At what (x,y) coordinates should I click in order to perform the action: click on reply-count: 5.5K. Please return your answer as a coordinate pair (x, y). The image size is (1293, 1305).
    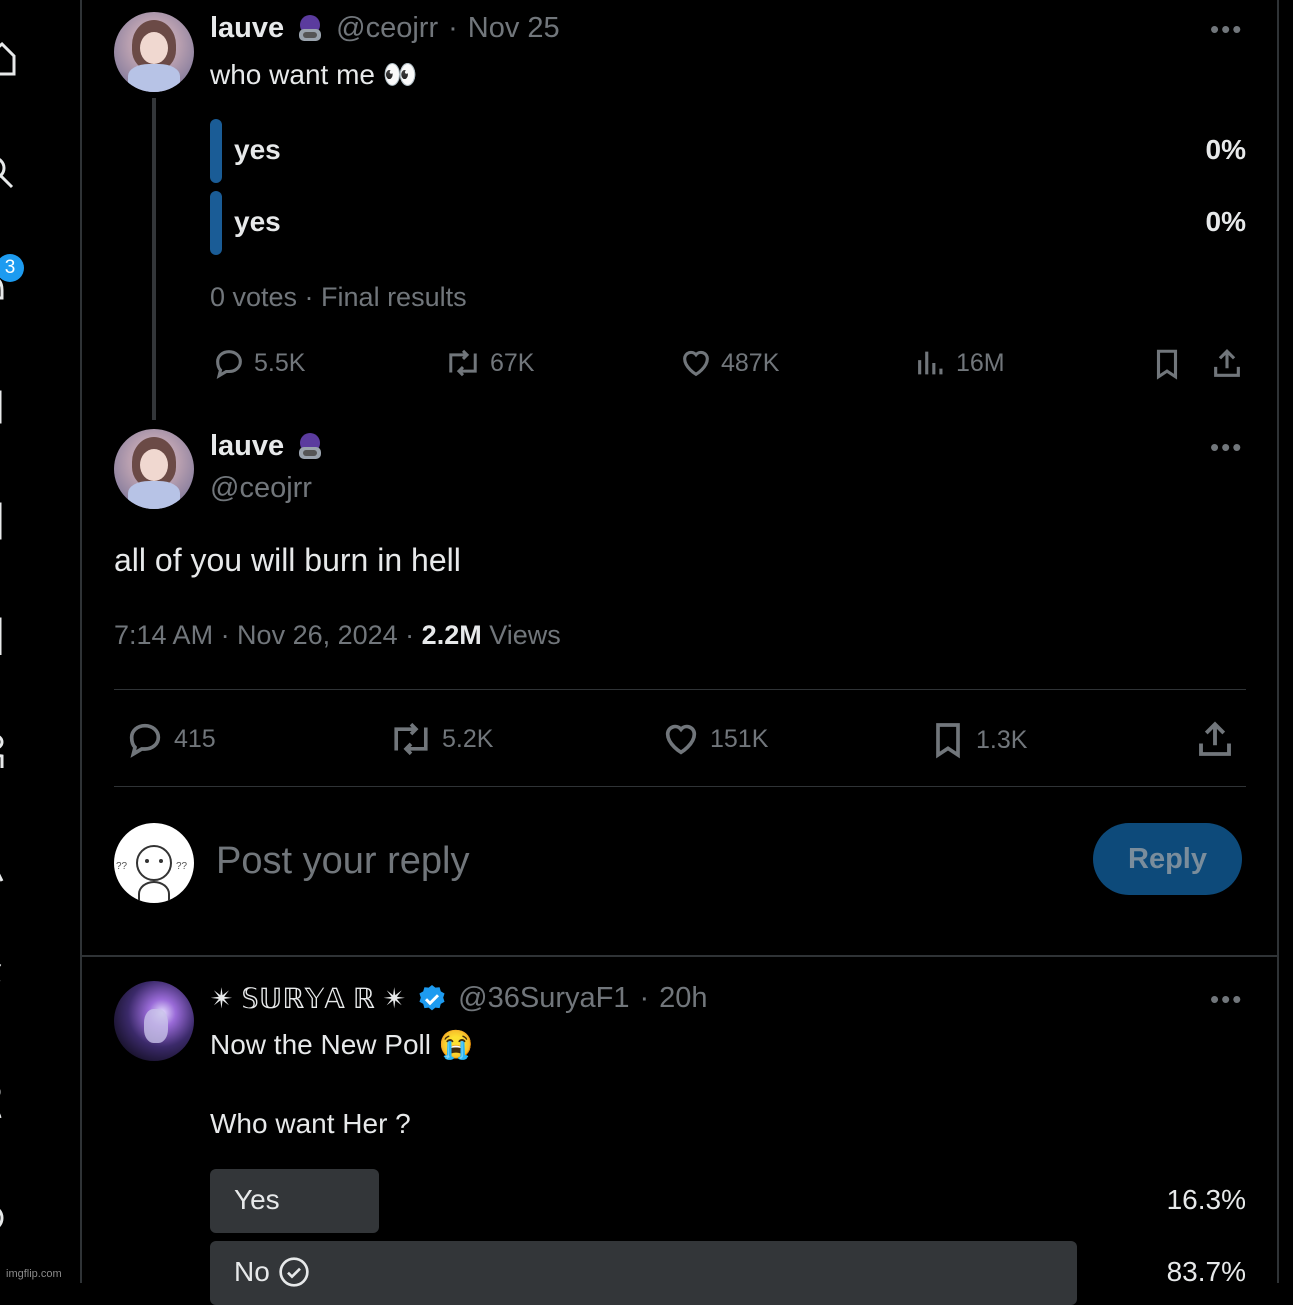
    Looking at the image, I should click on (280, 362).